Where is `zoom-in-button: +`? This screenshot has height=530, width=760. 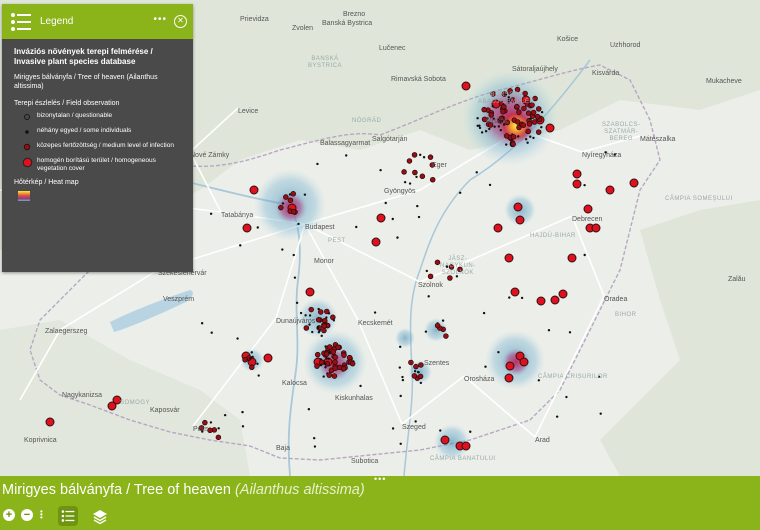
zoom-in-button: + is located at coordinates (9, 515).